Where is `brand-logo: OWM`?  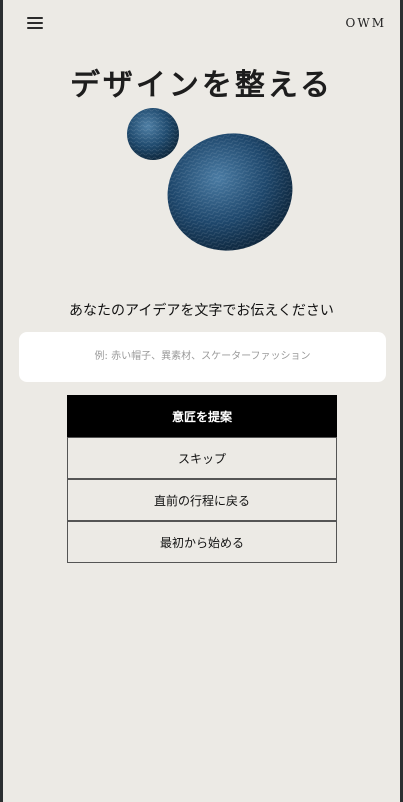
brand-logo: OWM is located at coordinates (365, 23).